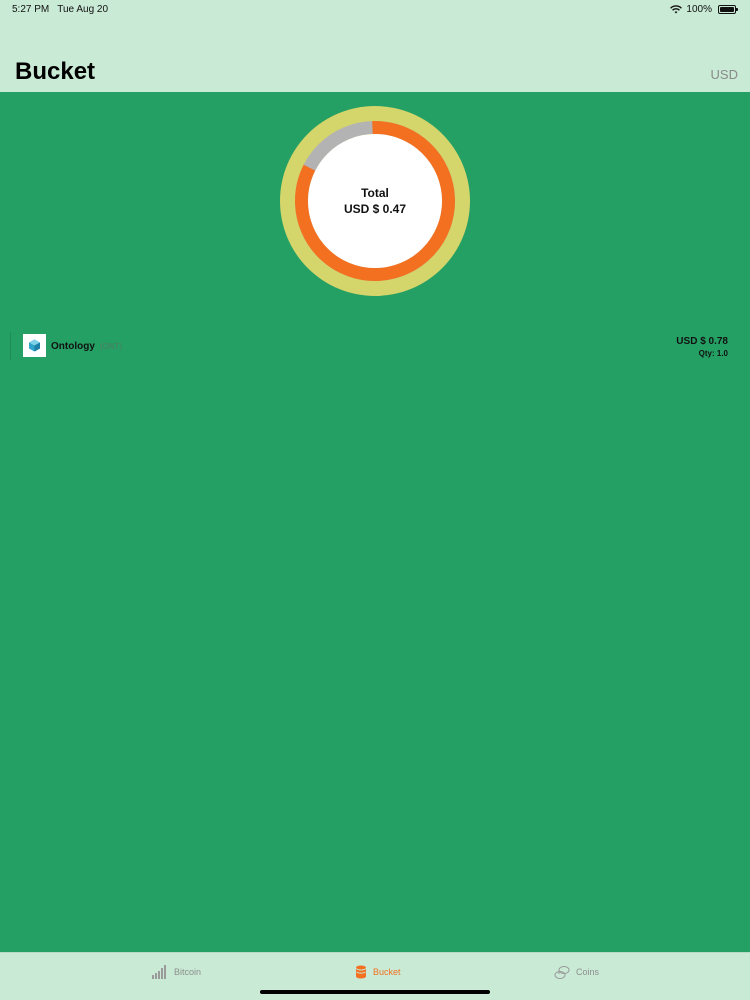 The height and width of the screenshot is (1000, 750). I want to click on wifi-icon, so click(676, 9).